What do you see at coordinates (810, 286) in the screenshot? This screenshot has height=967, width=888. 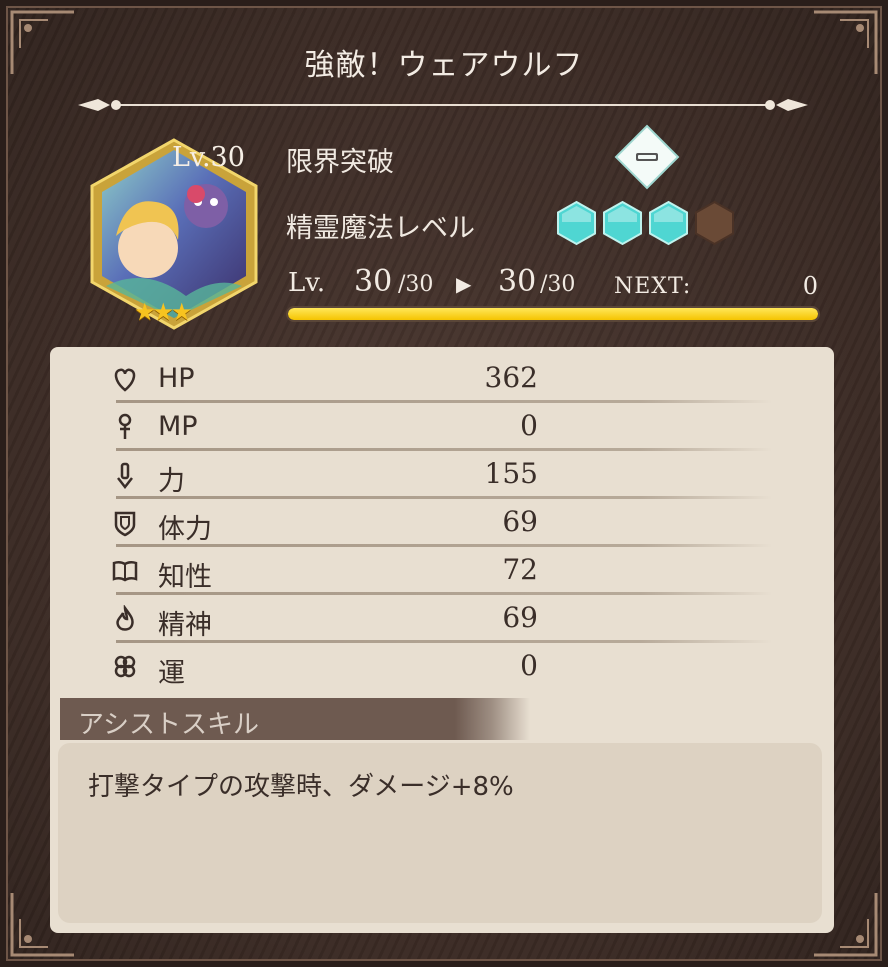 I see `next-exp-value: 0` at bounding box center [810, 286].